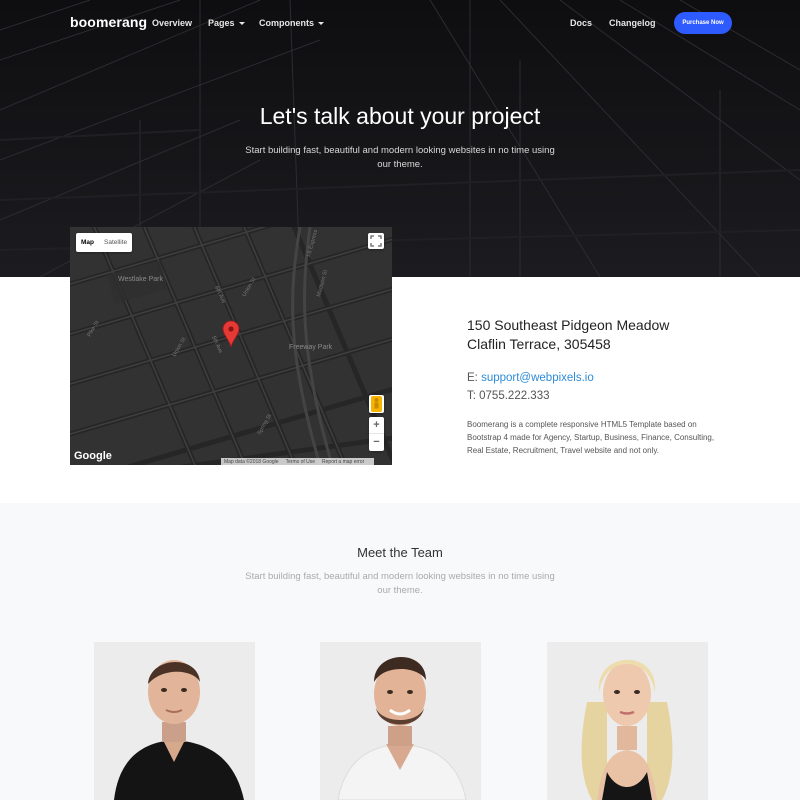 The width and height of the screenshot is (800, 800). I want to click on zoom-out-button: −, so click(376, 442).